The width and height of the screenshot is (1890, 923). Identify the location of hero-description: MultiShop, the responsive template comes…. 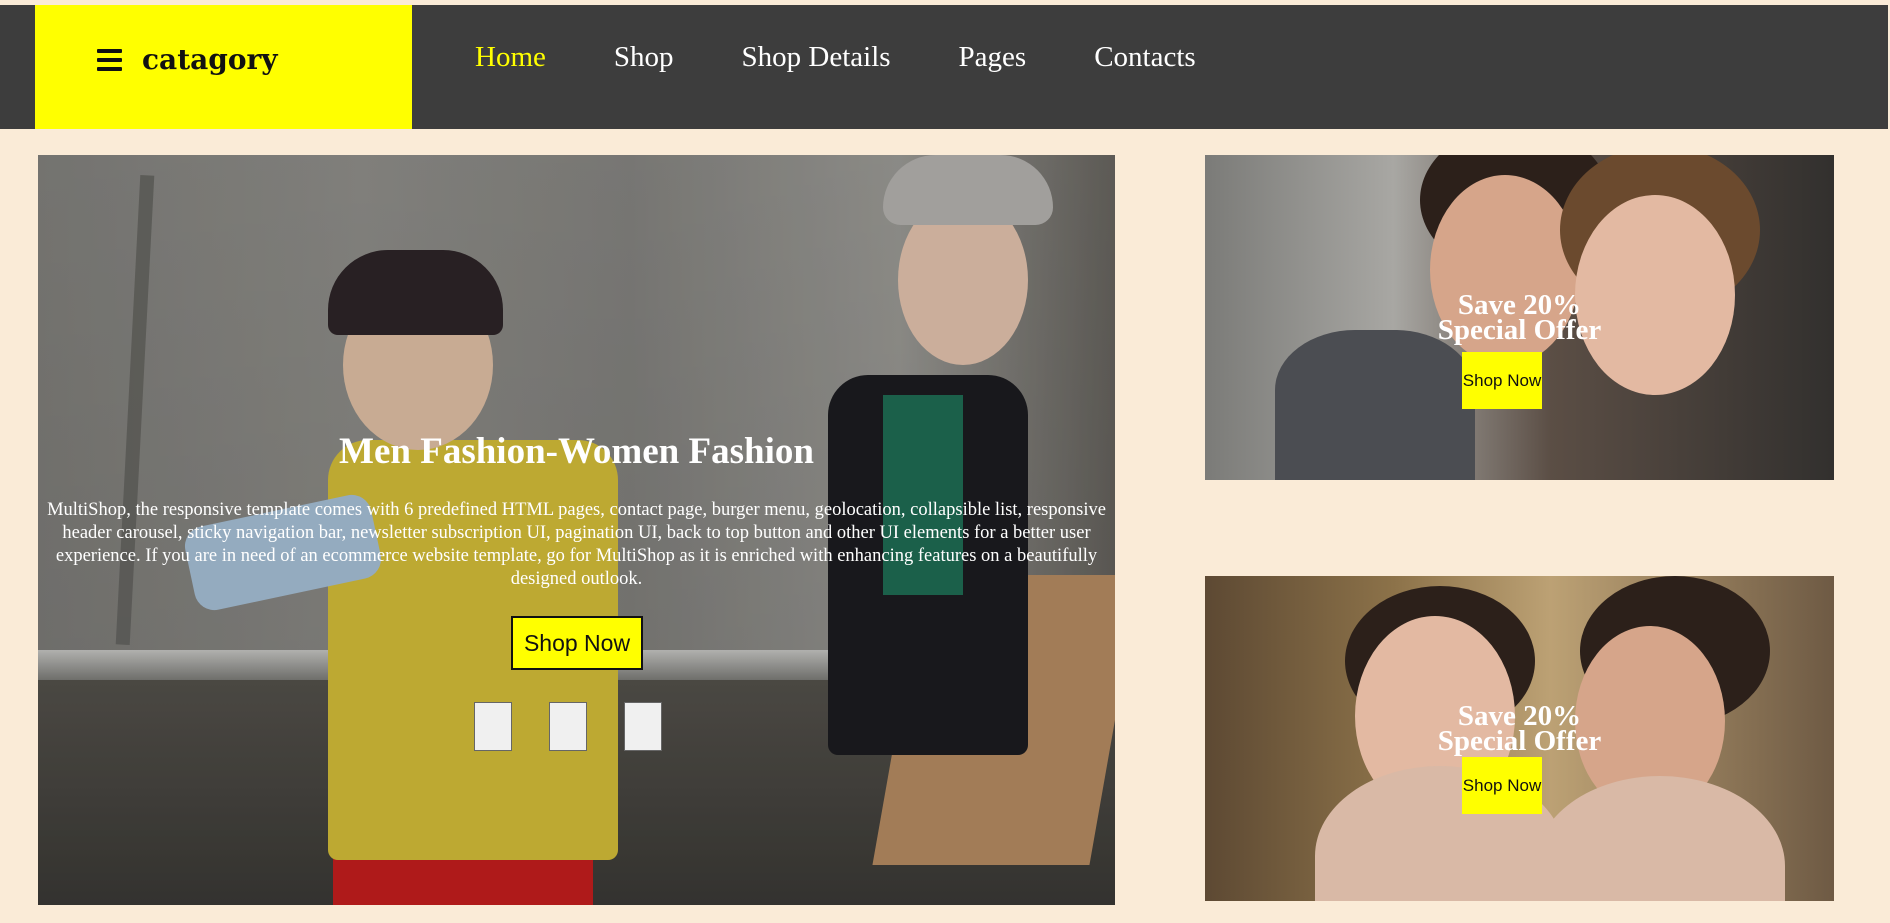
(576, 544).